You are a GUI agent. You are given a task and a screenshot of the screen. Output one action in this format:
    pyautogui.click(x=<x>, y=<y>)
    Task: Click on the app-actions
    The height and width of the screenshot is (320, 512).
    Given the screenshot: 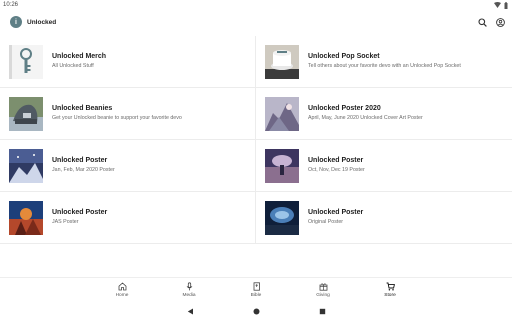 What is the action you would take?
    pyautogui.click(x=491, y=22)
    